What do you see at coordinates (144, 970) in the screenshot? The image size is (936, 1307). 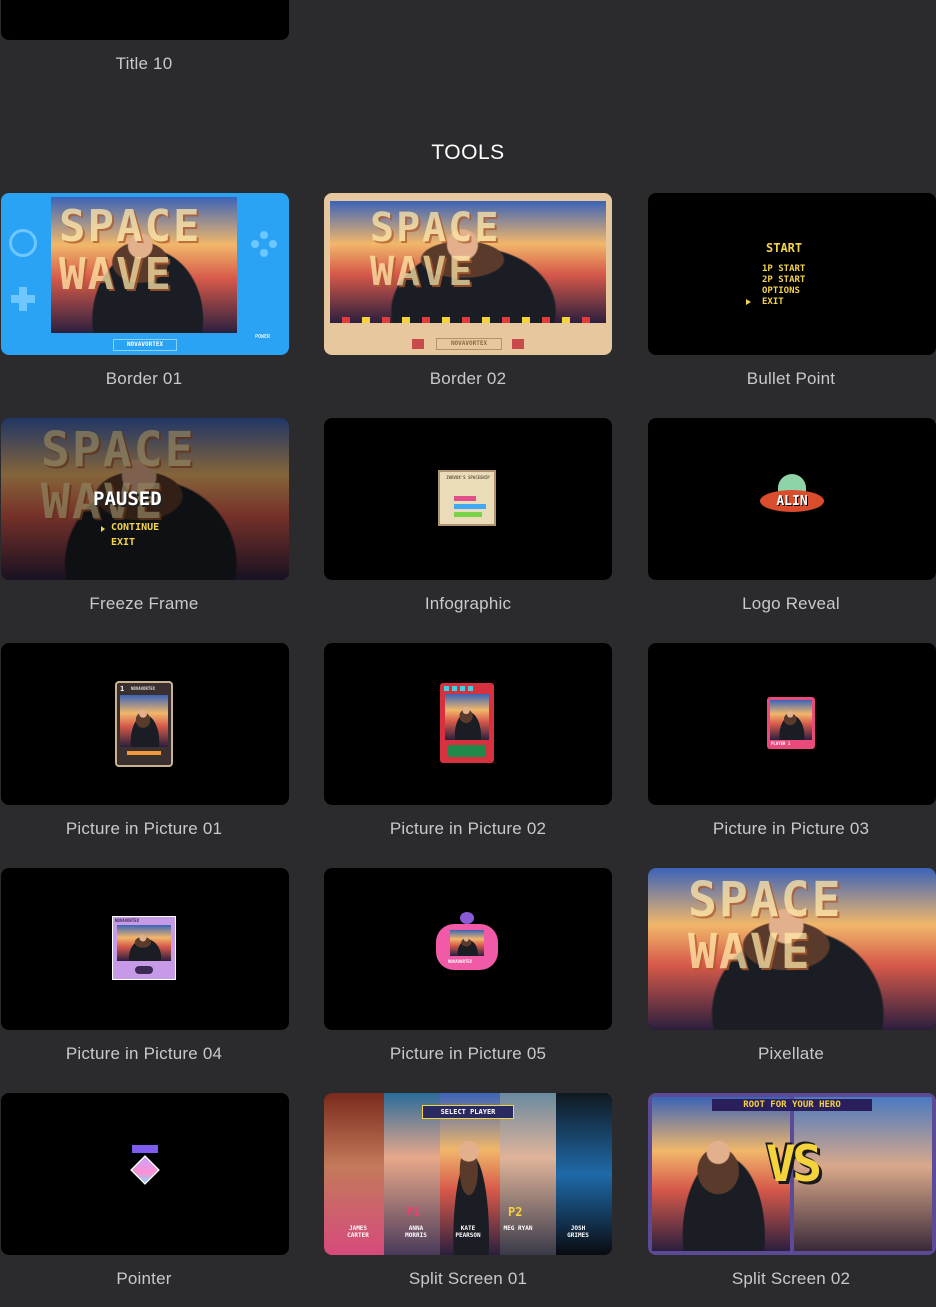 I see `play-controls-icon` at bounding box center [144, 970].